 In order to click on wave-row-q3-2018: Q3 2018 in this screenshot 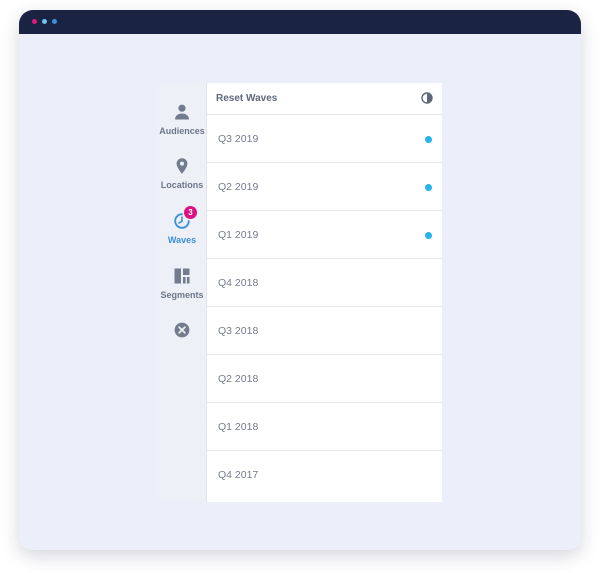, I will do `click(324, 331)`.